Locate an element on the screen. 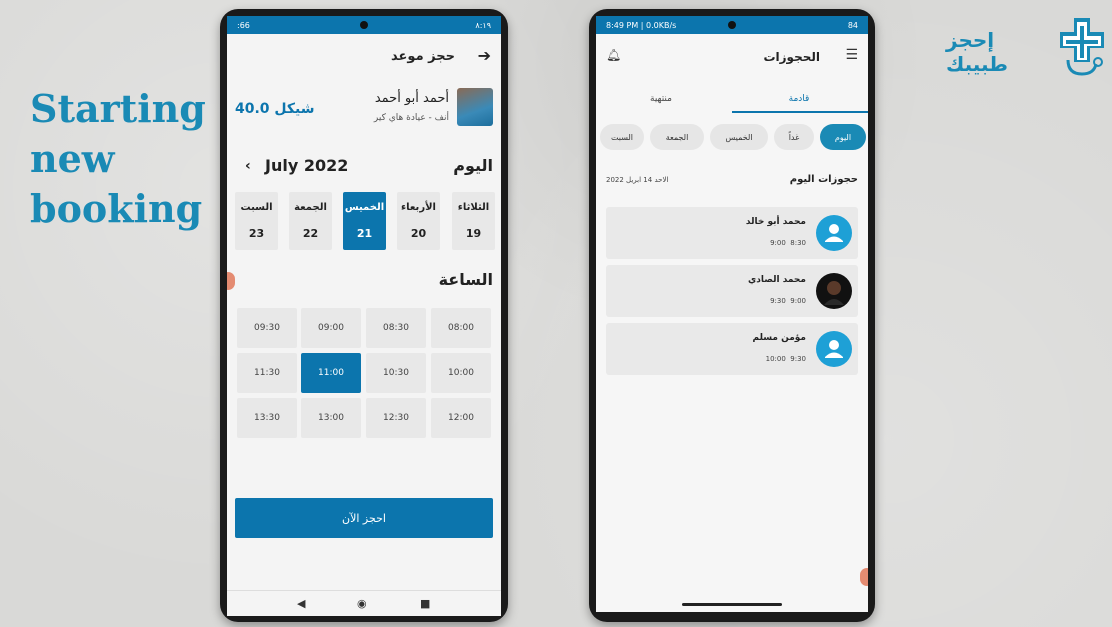 The image size is (1112, 627). doctor-name: أحمد أبو أحمد is located at coordinates (411, 98).